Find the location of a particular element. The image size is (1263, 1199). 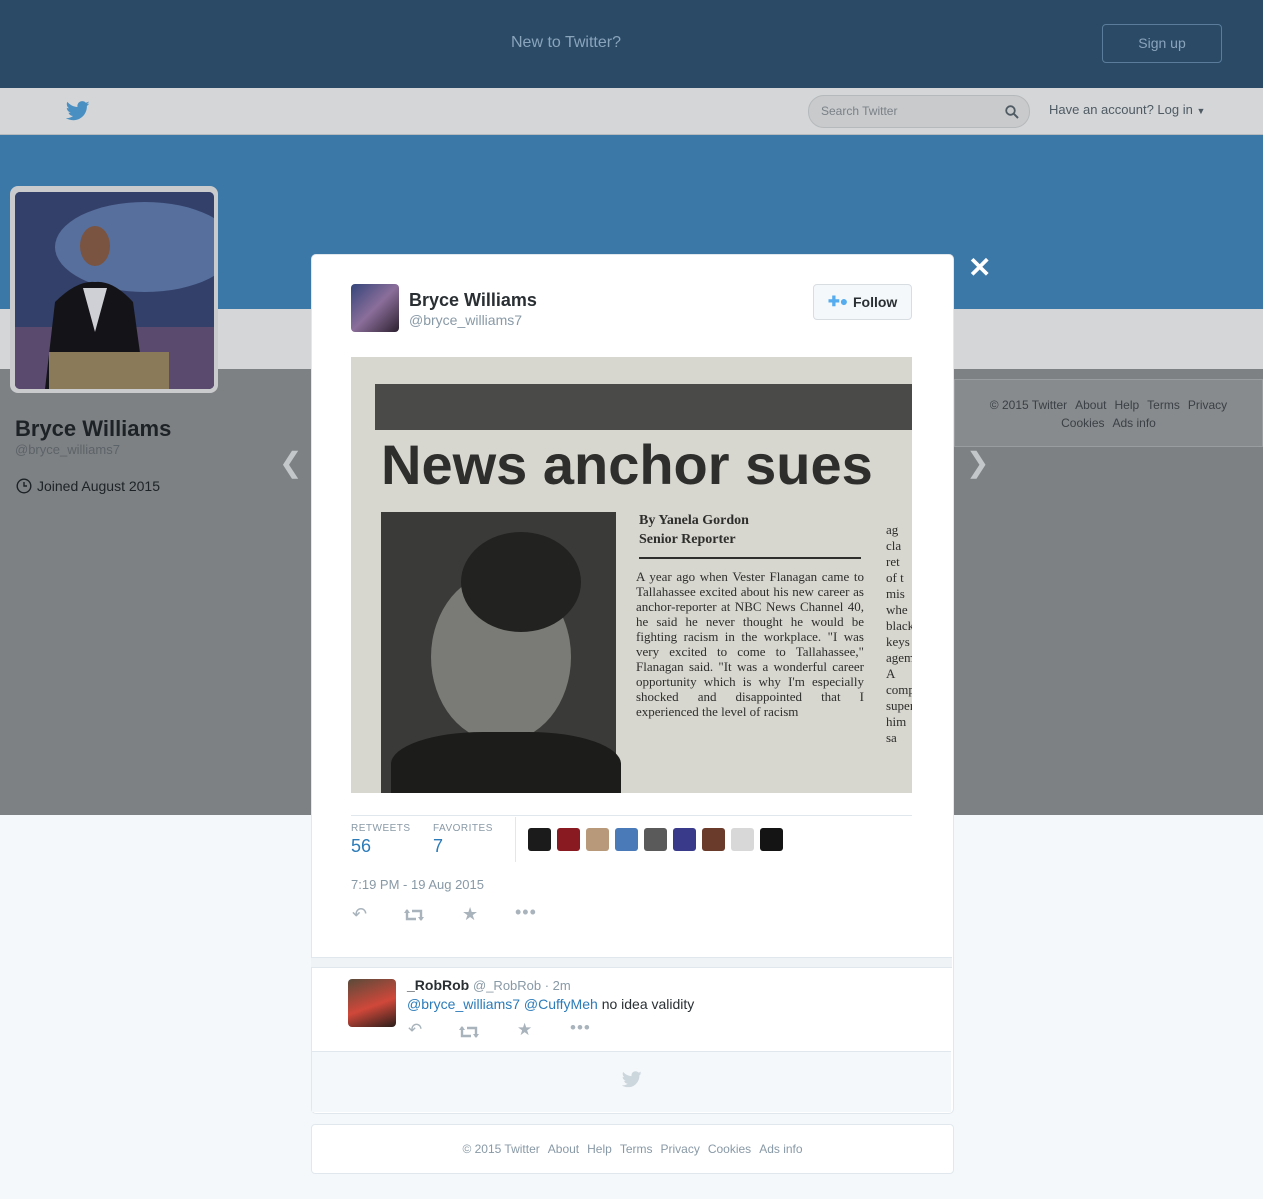

favorites-label: FAVORITES is located at coordinates (463, 828).